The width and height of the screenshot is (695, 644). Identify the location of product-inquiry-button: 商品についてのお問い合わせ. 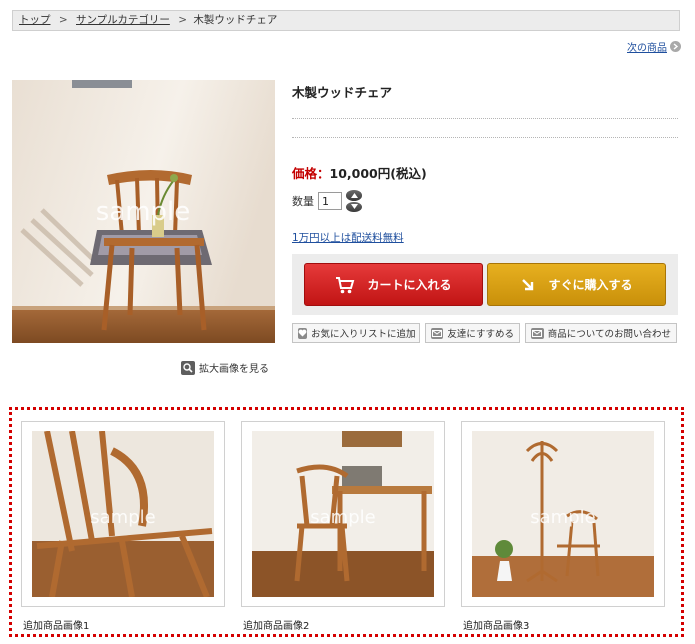
(601, 333).